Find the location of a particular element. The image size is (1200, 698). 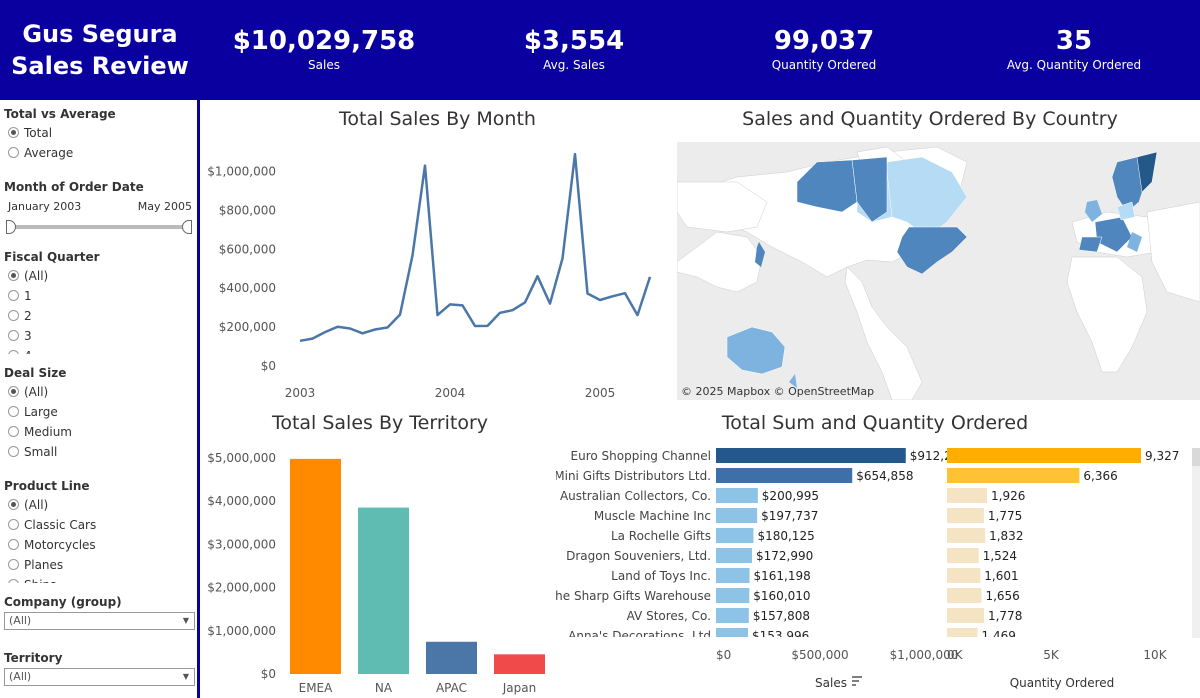

kpi-avg-quantity: 35 Avg. Quantity Ordered is located at coordinates (1074, 48).